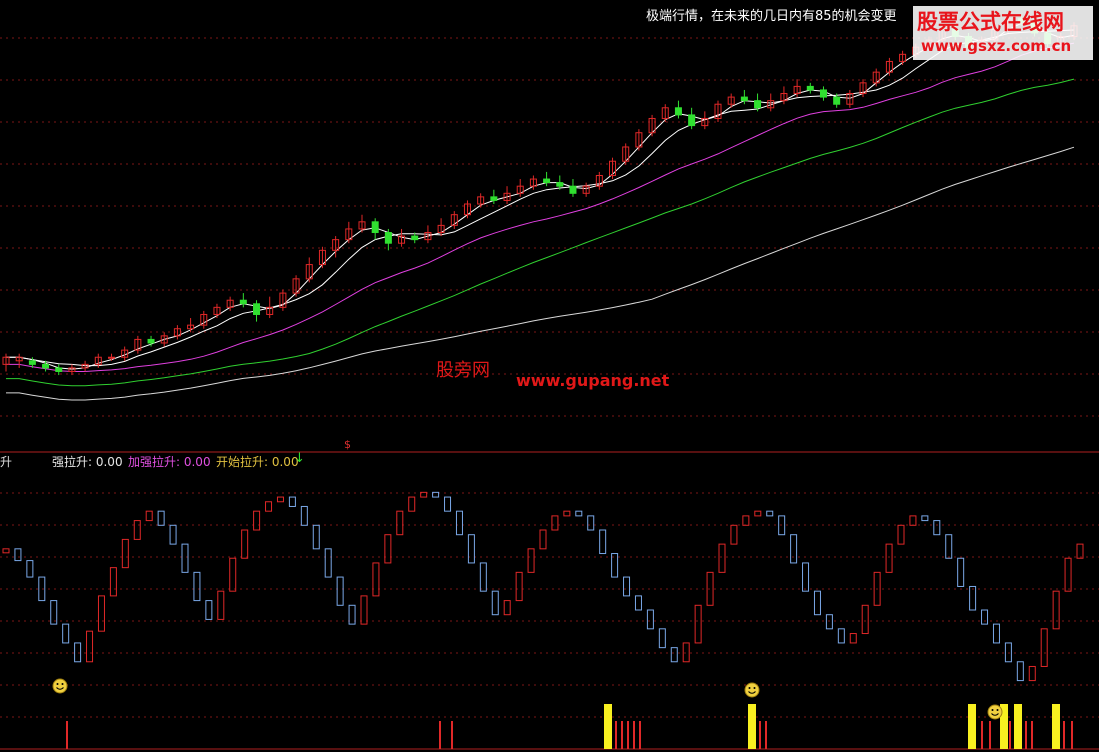 The image size is (1099, 752). What do you see at coordinates (569, 726) in the screenshot?
I see `signal-bars` at bounding box center [569, 726].